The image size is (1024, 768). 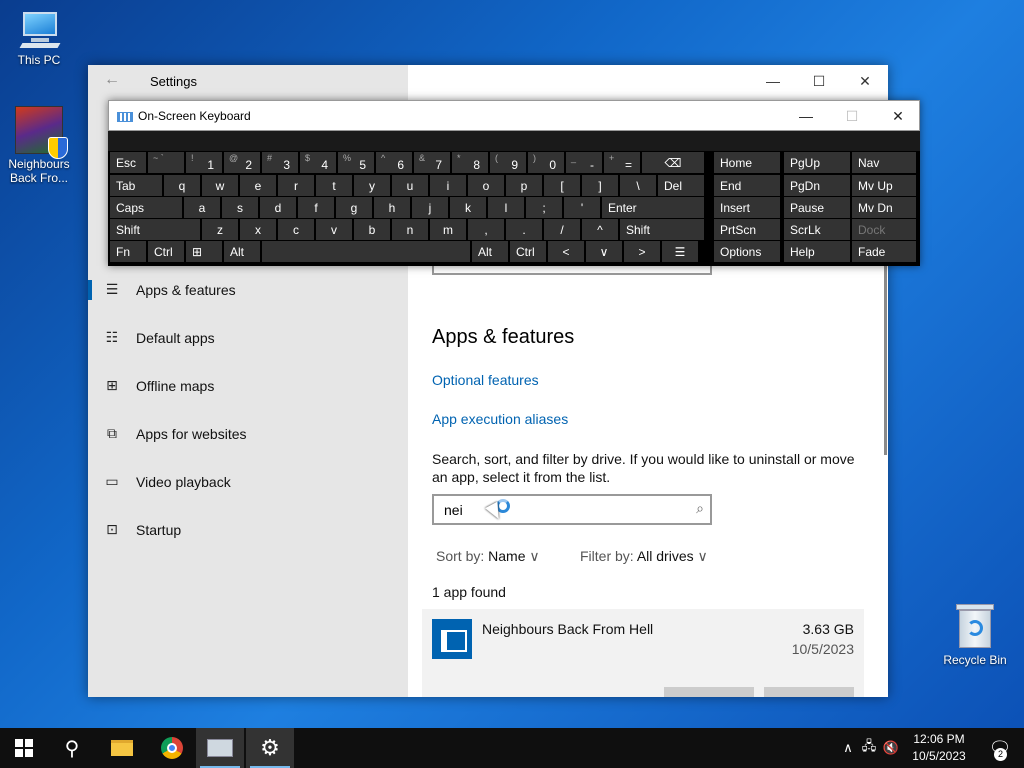 What do you see at coordinates (146, 207) in the screenshot?
I see `key-caps: Caps` at bounding box center [146, 207].